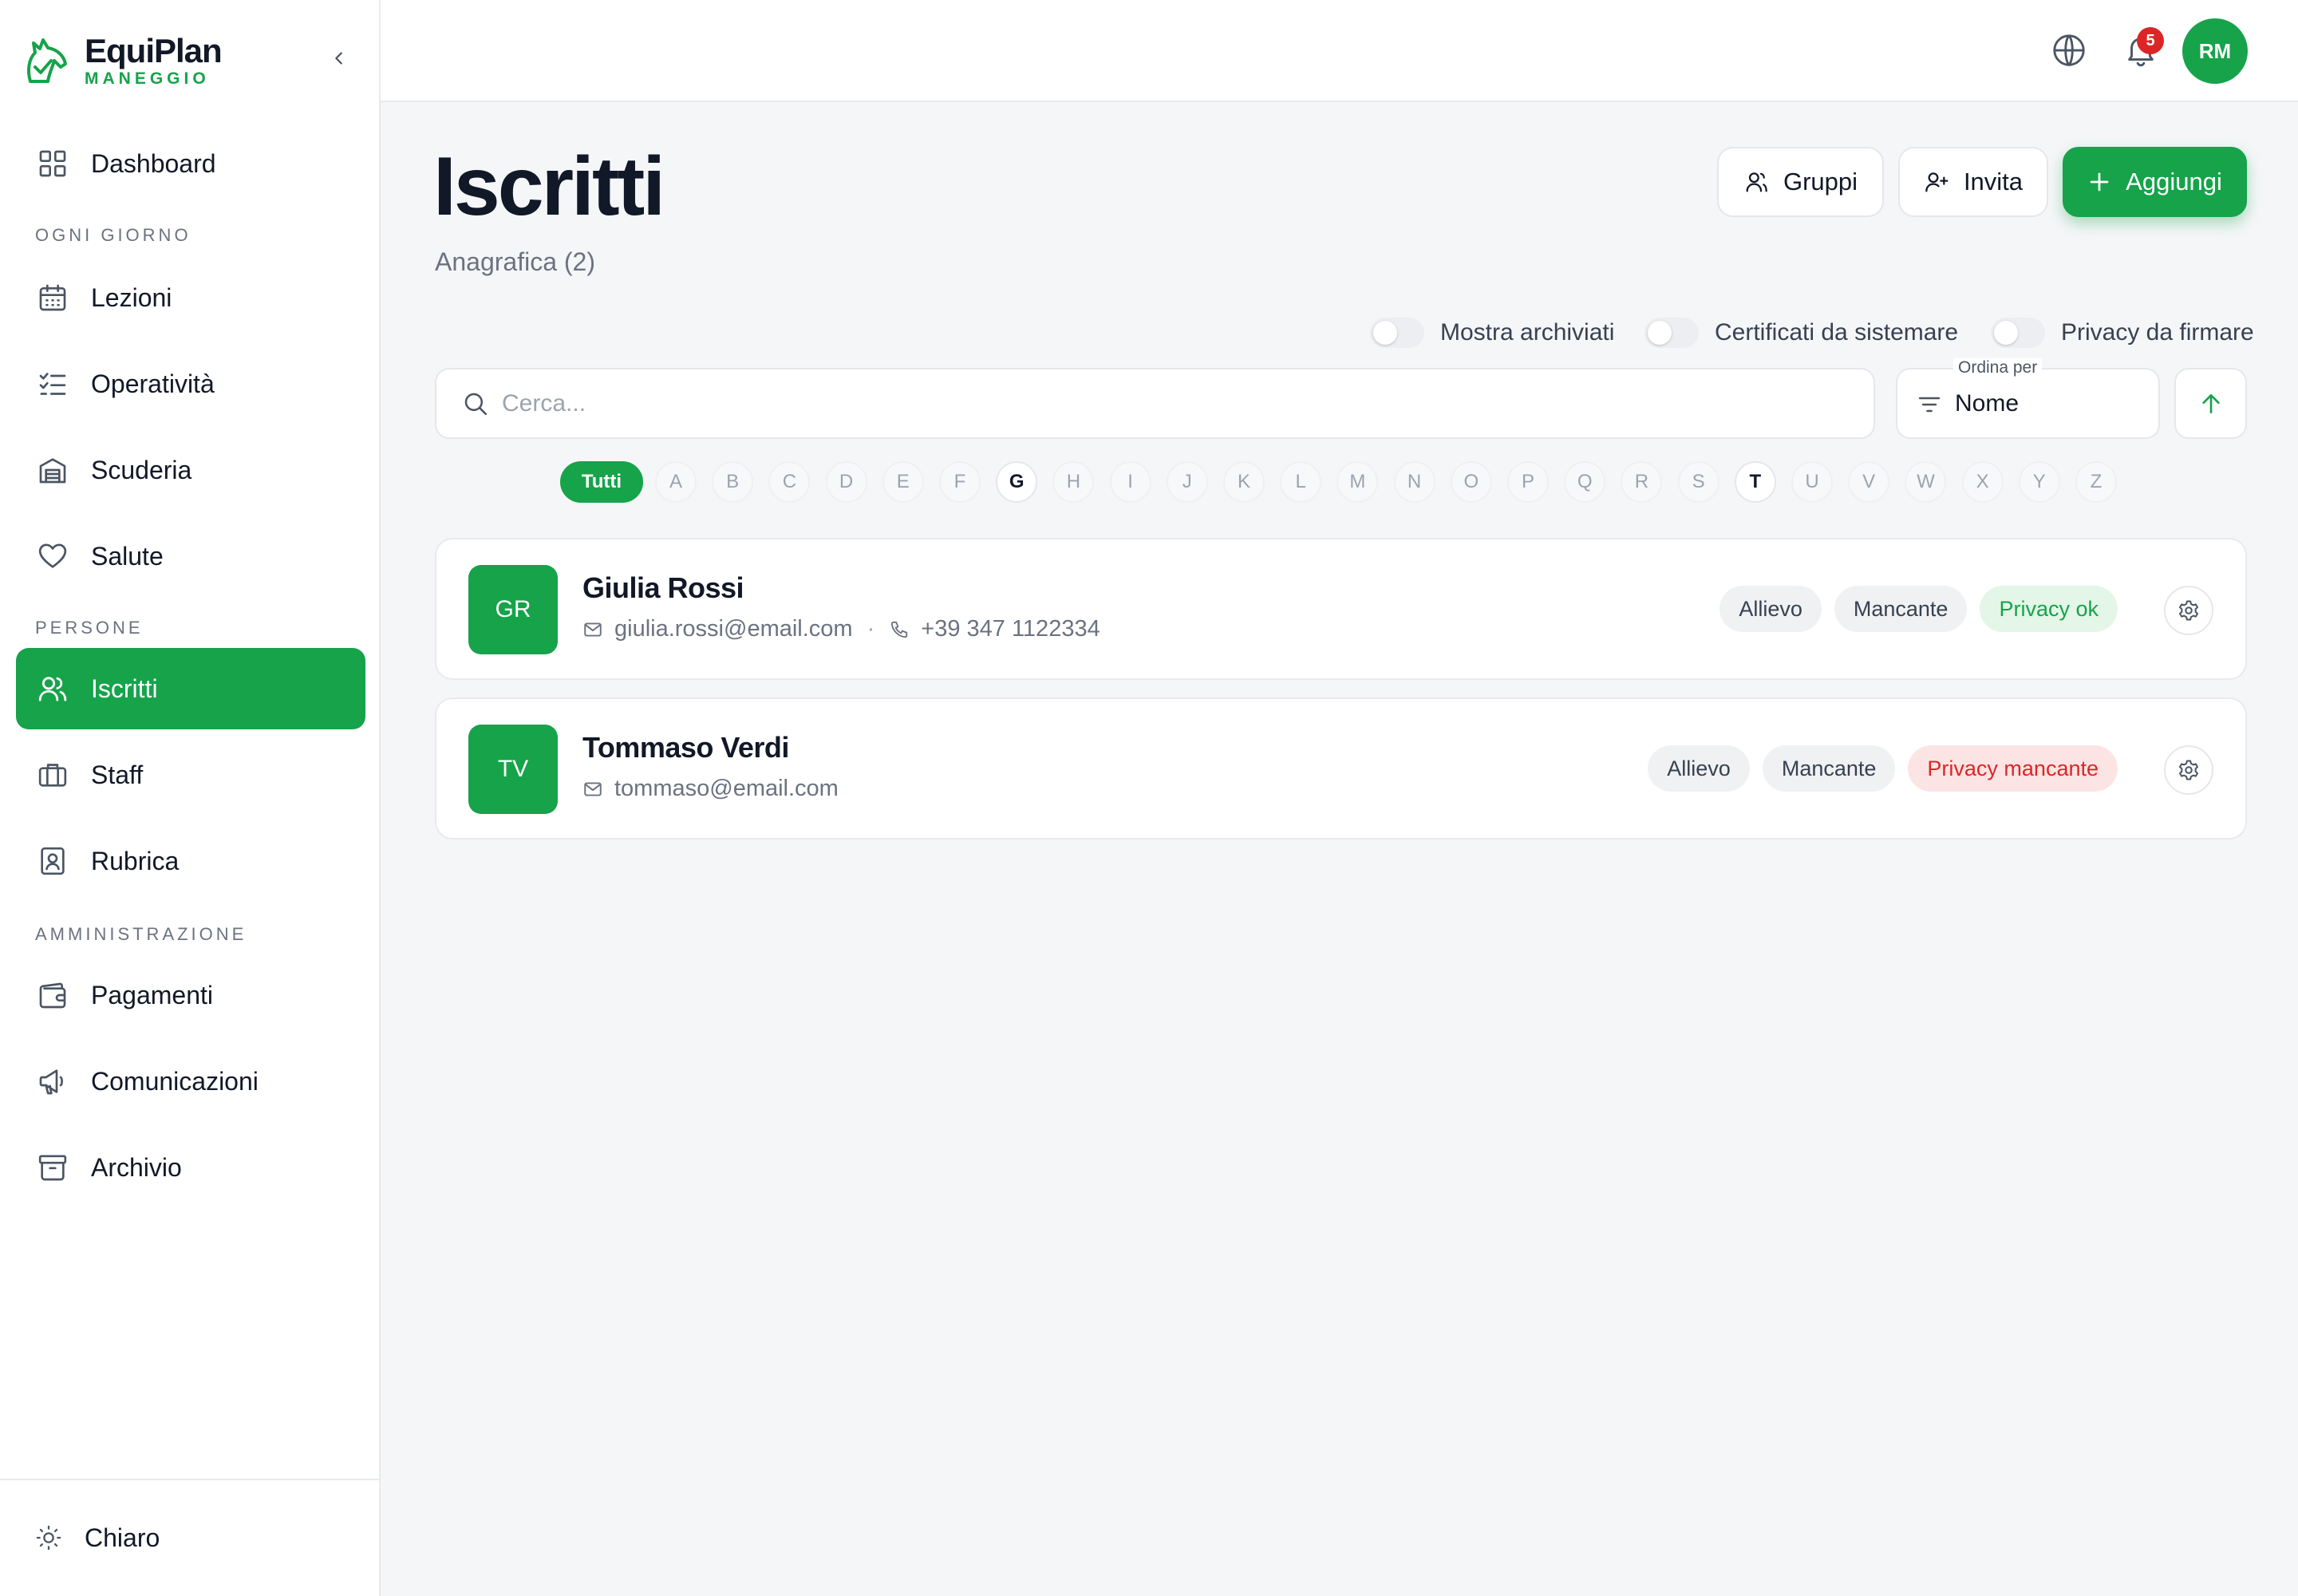  Describe the element at coordinates (1528, 482) in the screenshot. I see `alphabet-letter-p: P` at that location.